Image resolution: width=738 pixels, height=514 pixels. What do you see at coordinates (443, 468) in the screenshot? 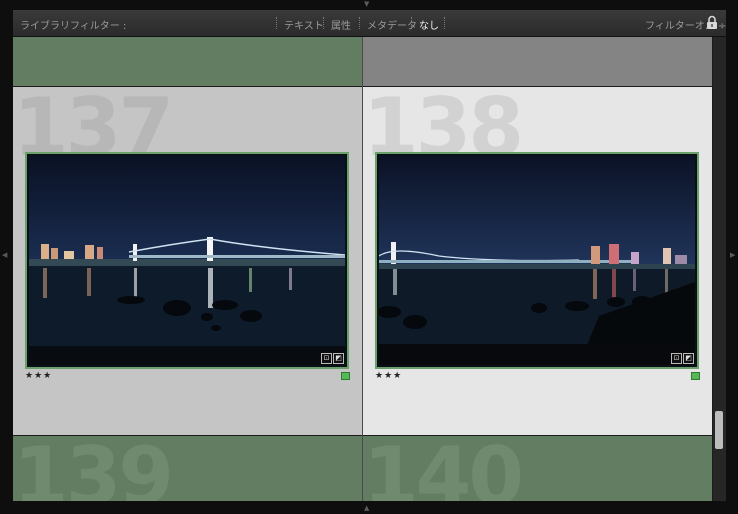
I see `cell-index-number: 140` at bounding box center [443, 468].